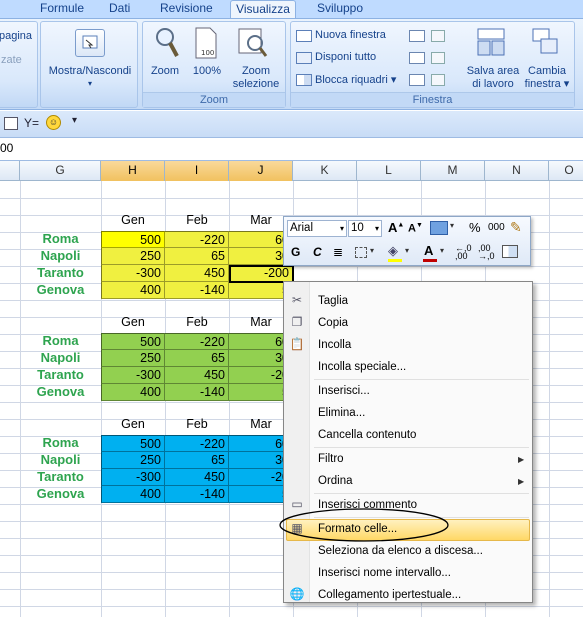 The width and height of the screenshot is (583, 617). What do you see at coordinates (547, 78) in the screenshot?
I see `cambia-finestra-button: Cambia finestra ▾` at bounding box center [547, 78].